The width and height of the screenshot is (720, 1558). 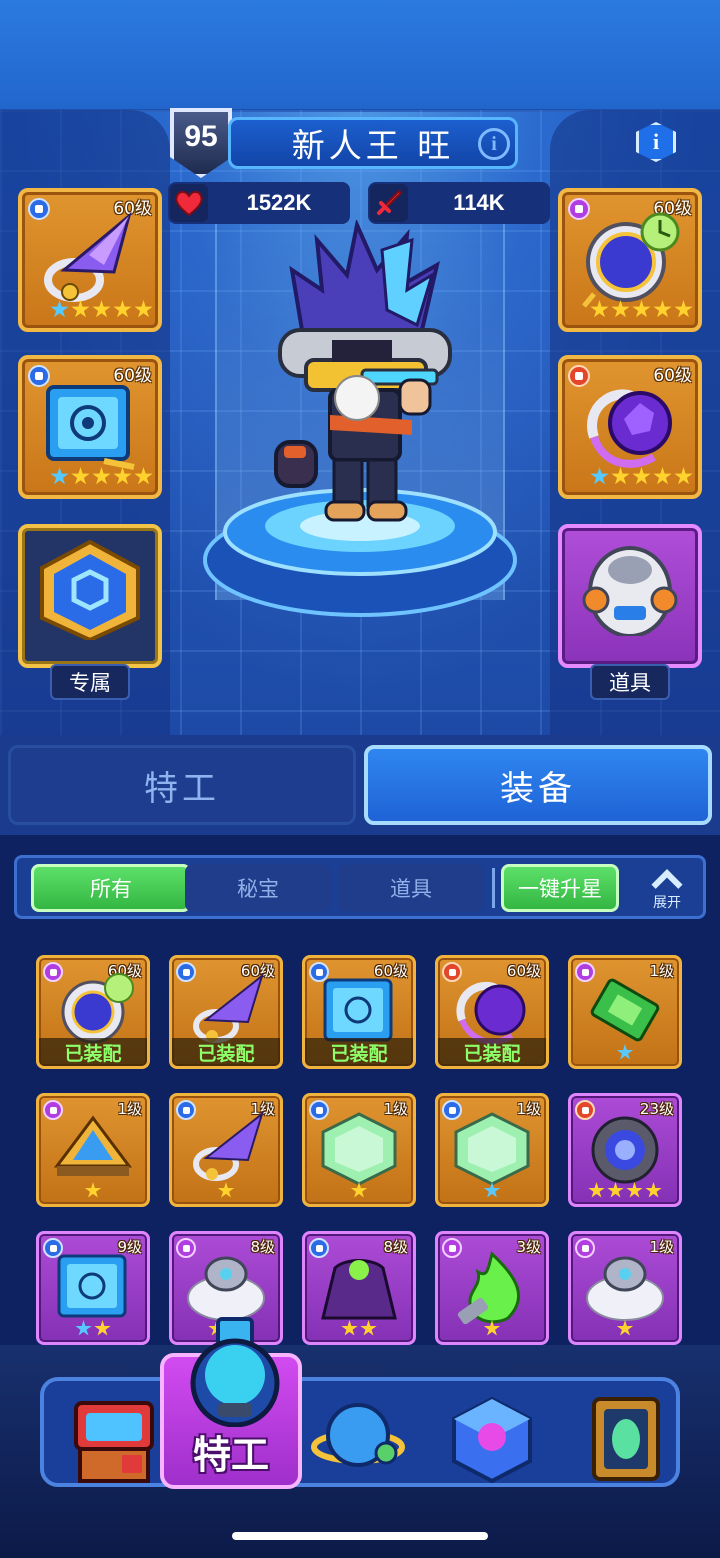 I want to click on attack-stat: 114K, so click(x=459, y=203).